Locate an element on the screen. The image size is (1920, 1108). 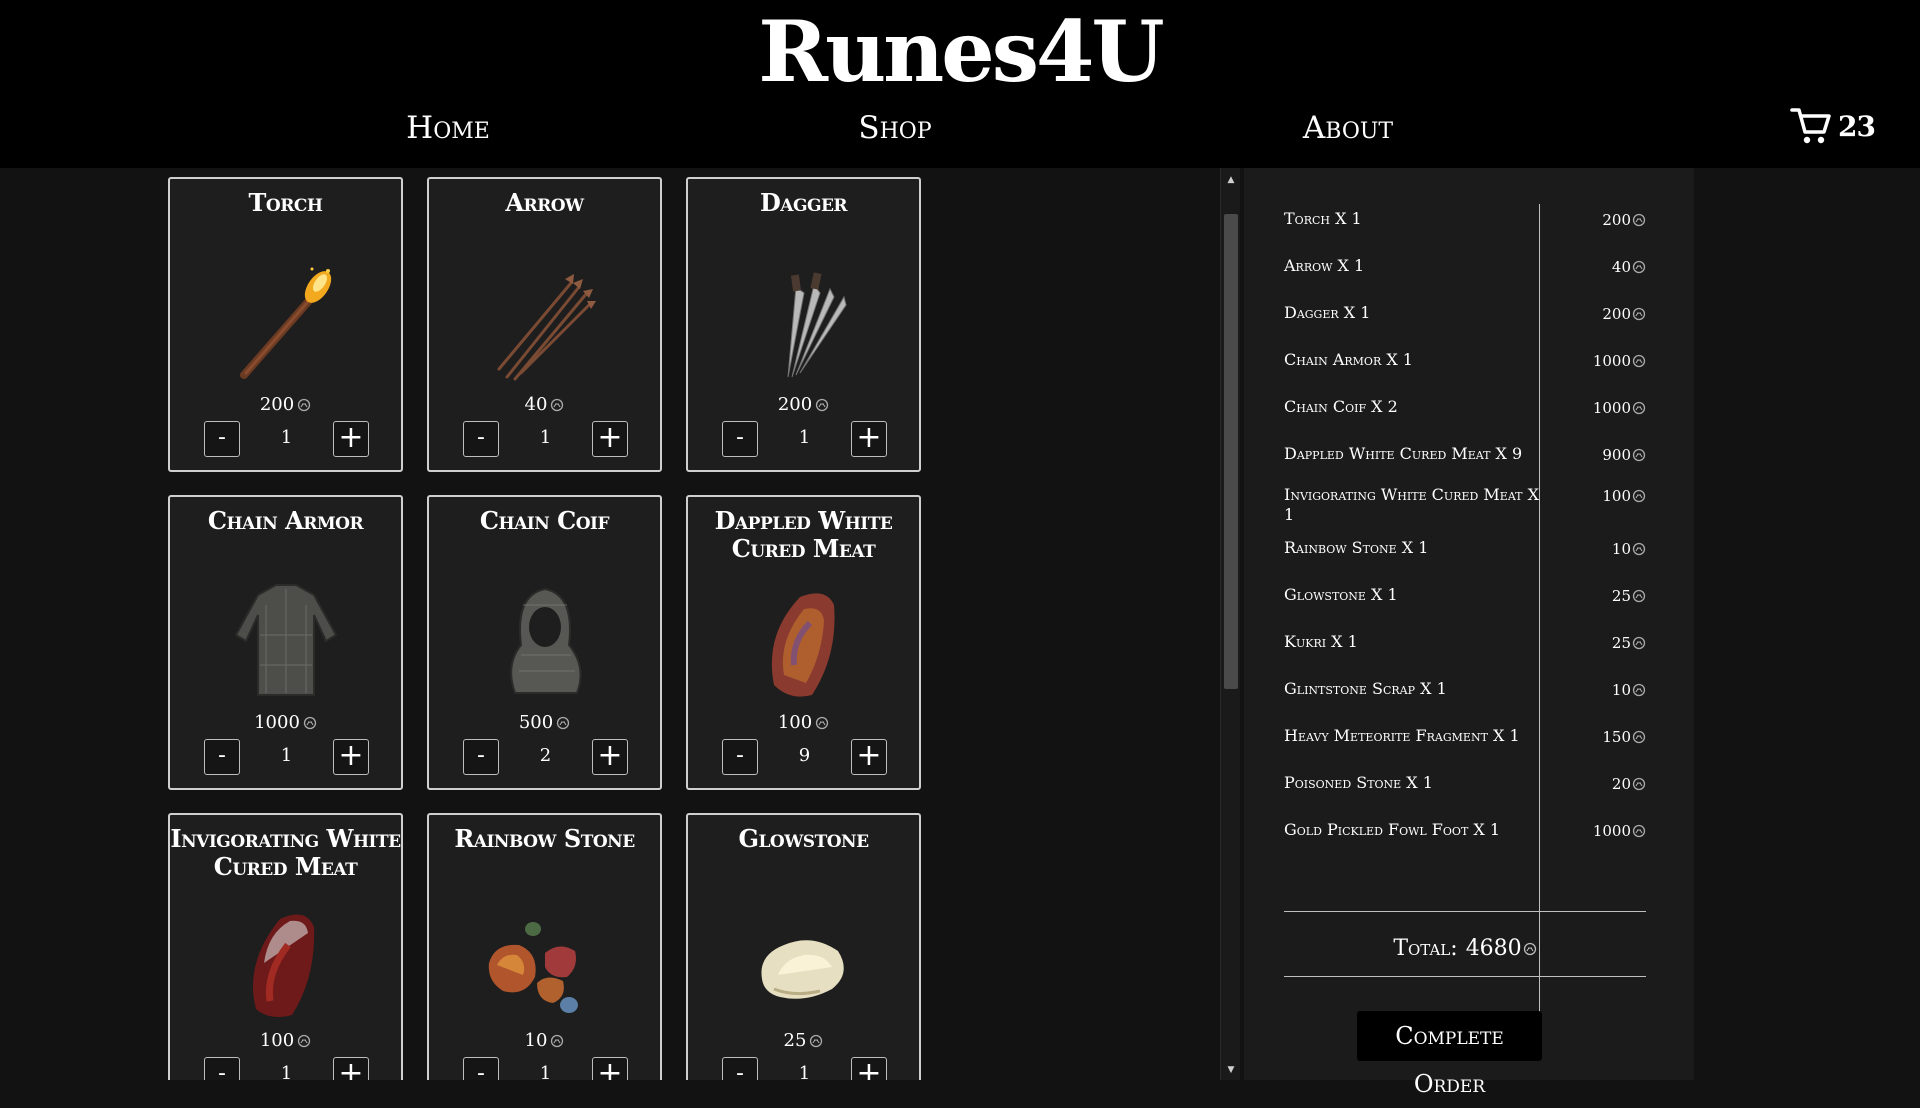
nav-home-link: Home is located at coordinates (448, 128).